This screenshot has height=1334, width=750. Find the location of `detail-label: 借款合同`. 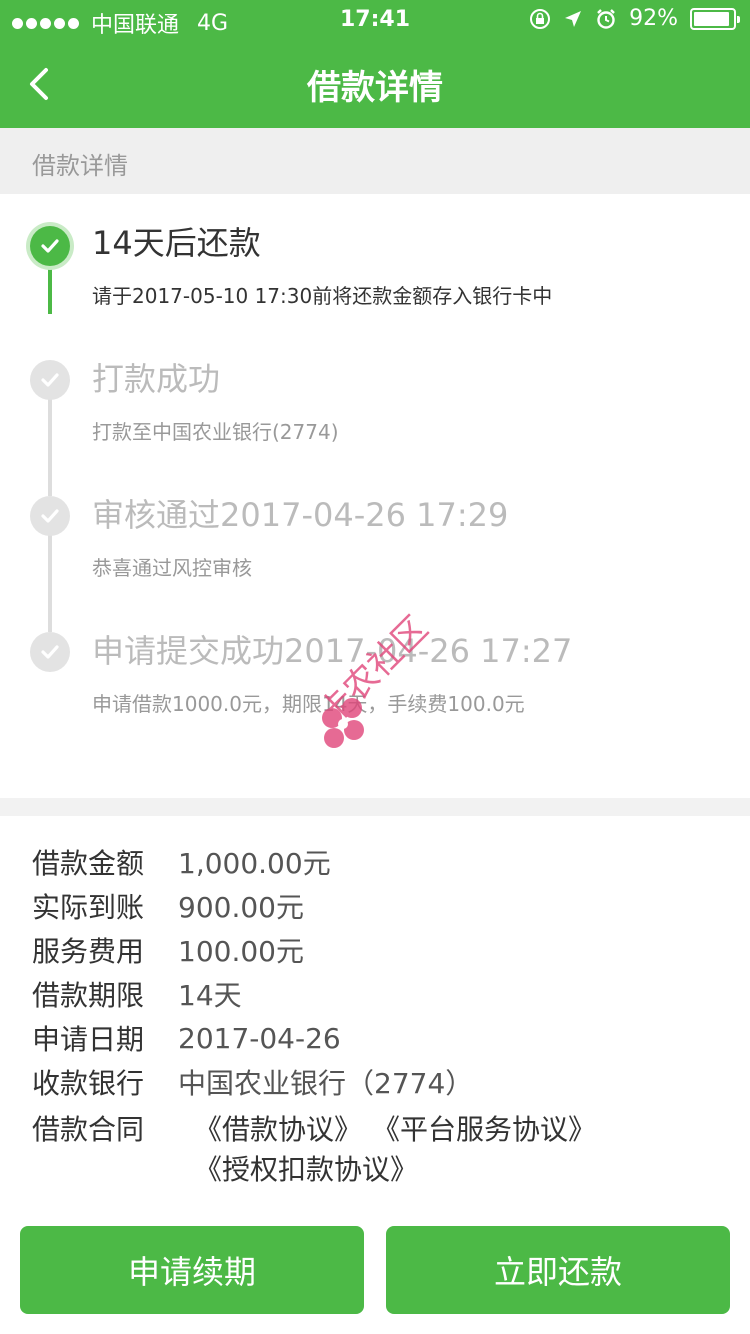

detail-label: 借款合同 is located at coordinates (88, 1129).